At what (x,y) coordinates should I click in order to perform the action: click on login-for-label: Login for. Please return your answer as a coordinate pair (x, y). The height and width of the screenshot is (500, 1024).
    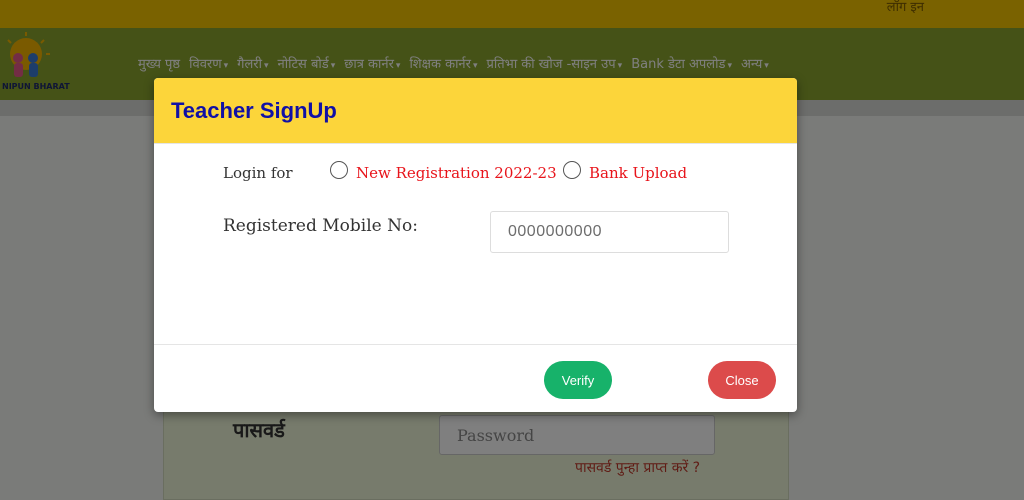
    Looking at the image, I should click on (258, 173).